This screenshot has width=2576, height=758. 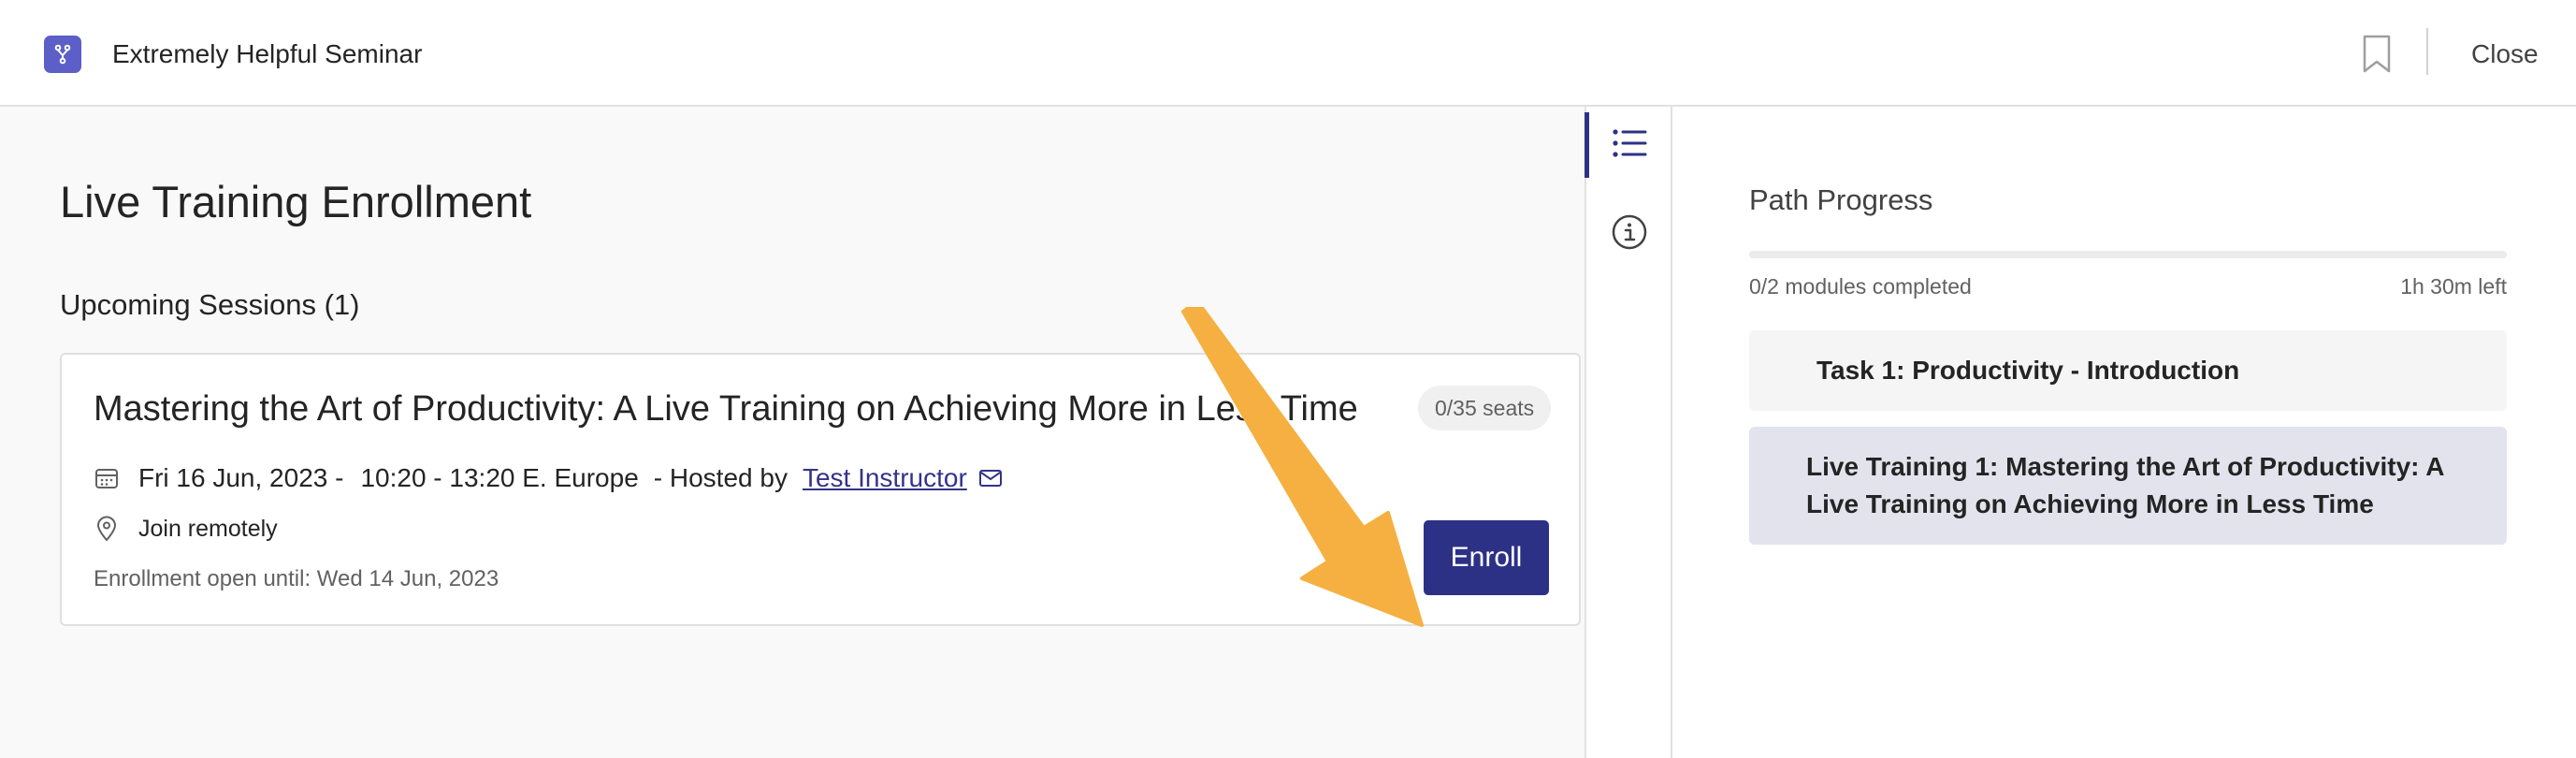 I want to click on calendar-icon, so click(x=107, y=478).